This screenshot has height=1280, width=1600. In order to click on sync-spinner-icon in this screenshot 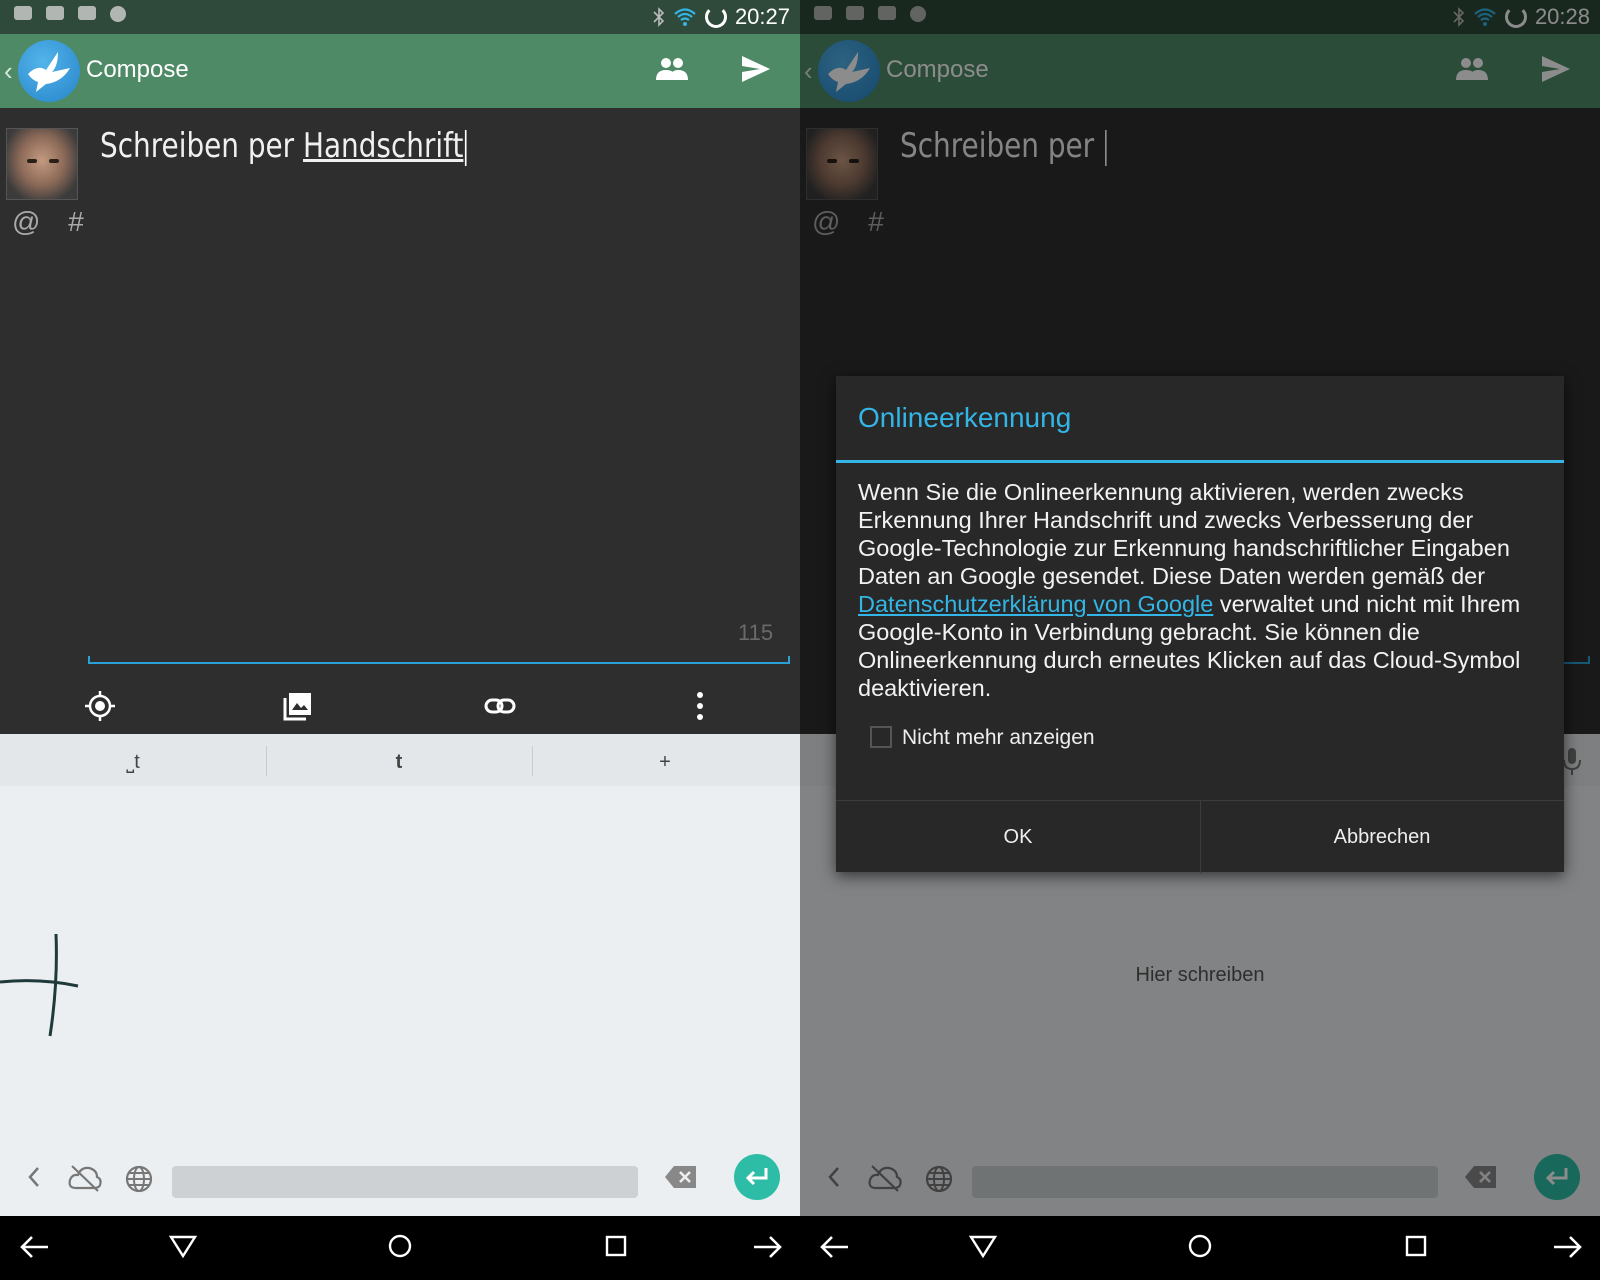, I will do `click(715, 17)`.